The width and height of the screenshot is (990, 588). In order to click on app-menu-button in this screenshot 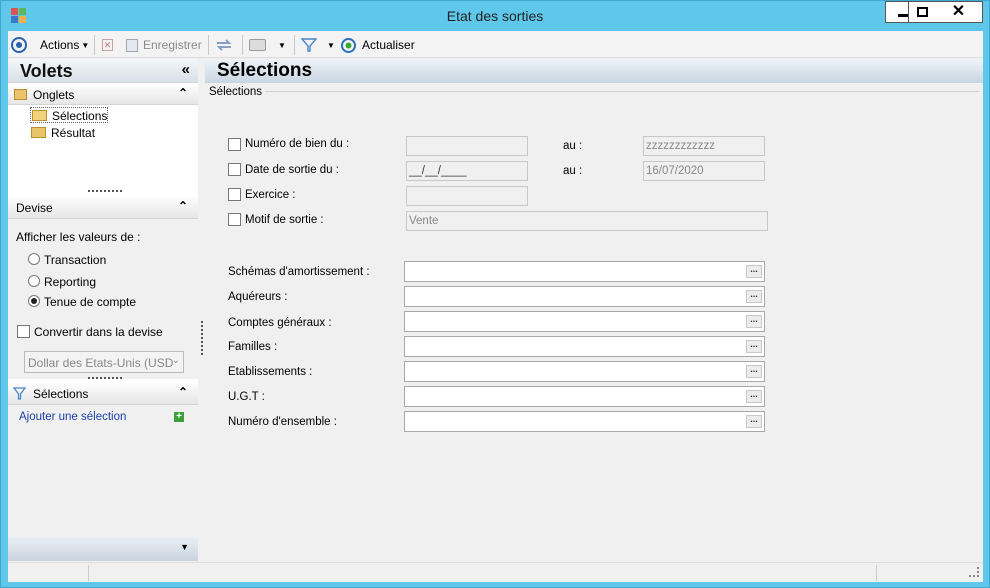, I will do `click(19, 45)`.